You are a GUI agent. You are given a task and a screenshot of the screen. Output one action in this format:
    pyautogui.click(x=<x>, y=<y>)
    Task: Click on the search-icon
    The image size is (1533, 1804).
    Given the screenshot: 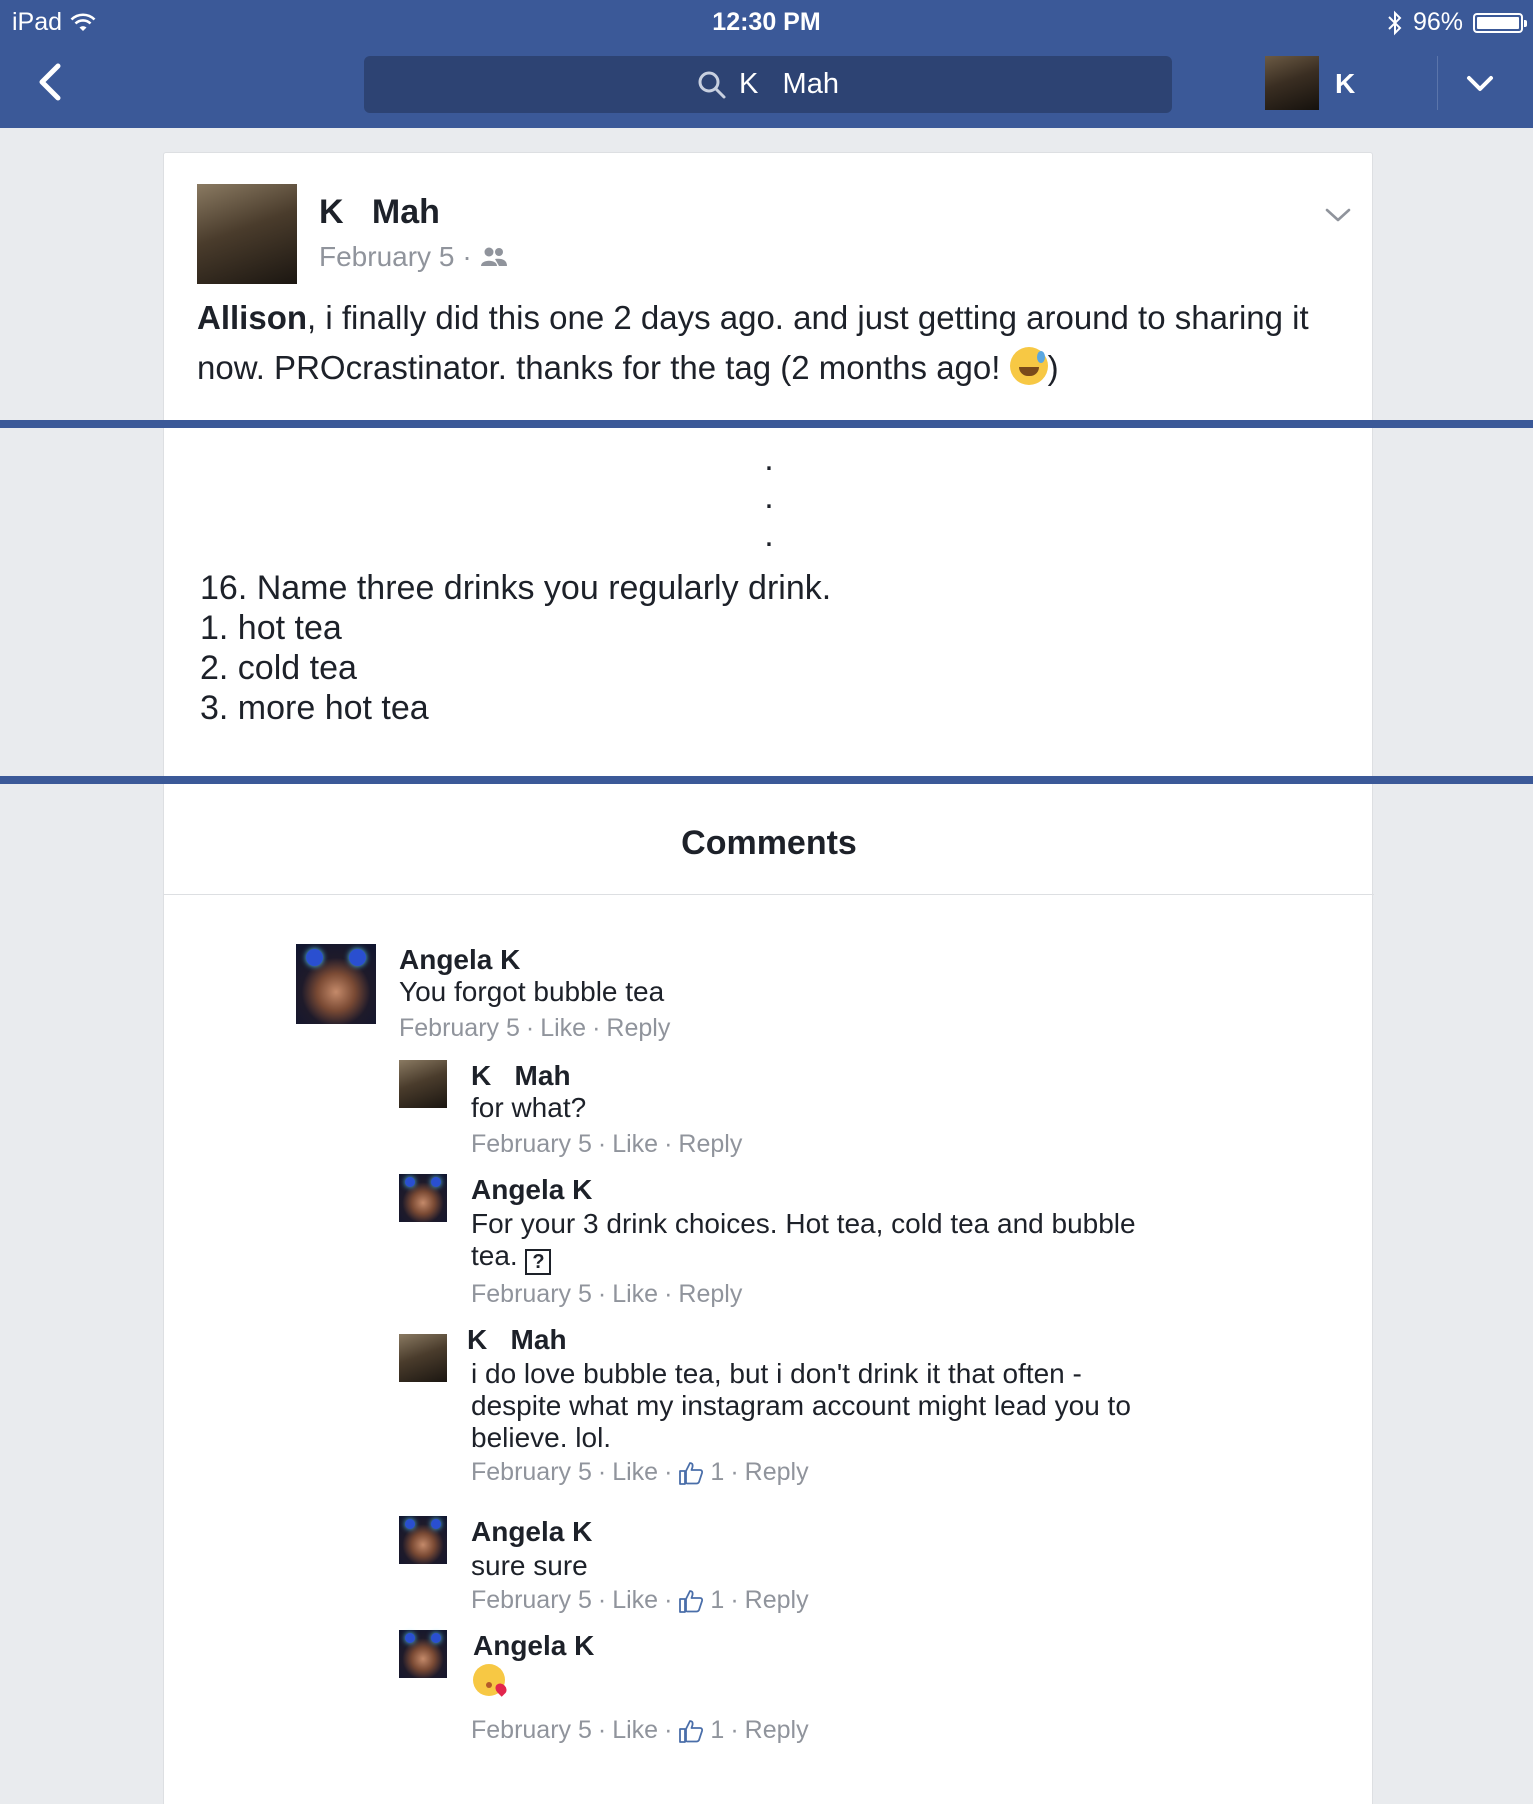 What is the action you would take?
    pyautogui.click(x=712, y=84)
    